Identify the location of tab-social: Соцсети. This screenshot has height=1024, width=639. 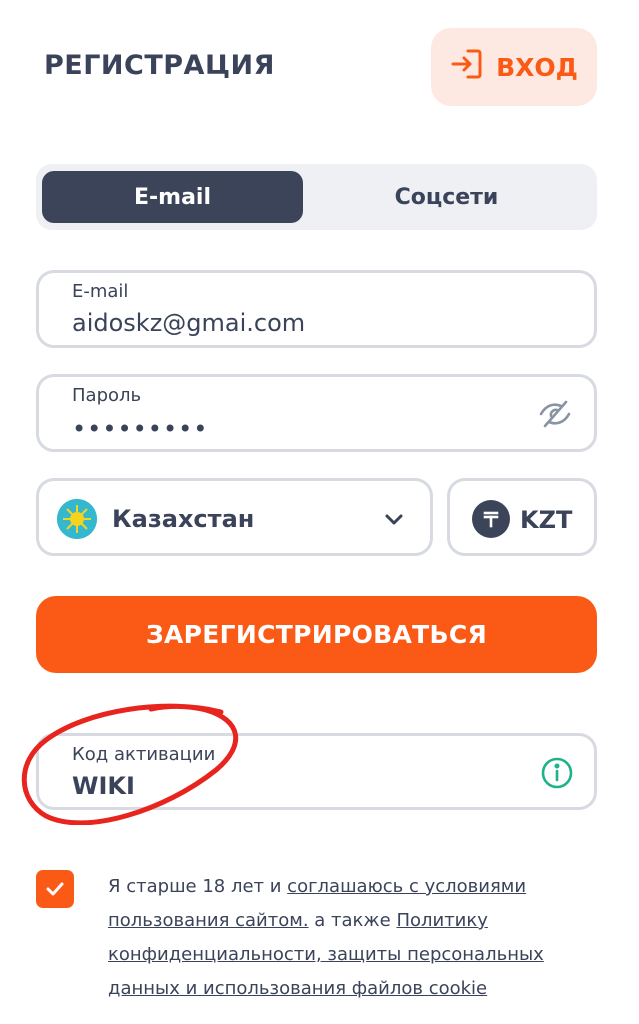
(446, 197).